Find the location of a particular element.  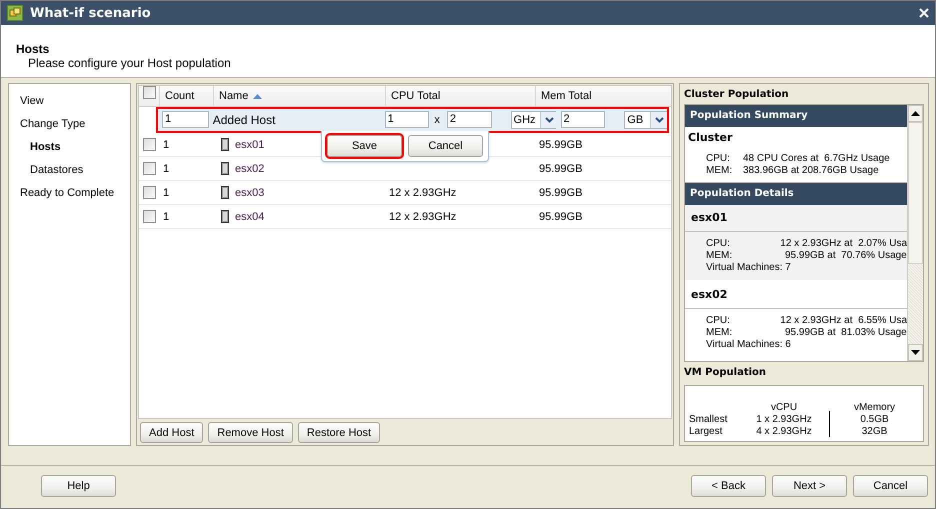

memory-field: 2 is located at coordinates (583, 119).